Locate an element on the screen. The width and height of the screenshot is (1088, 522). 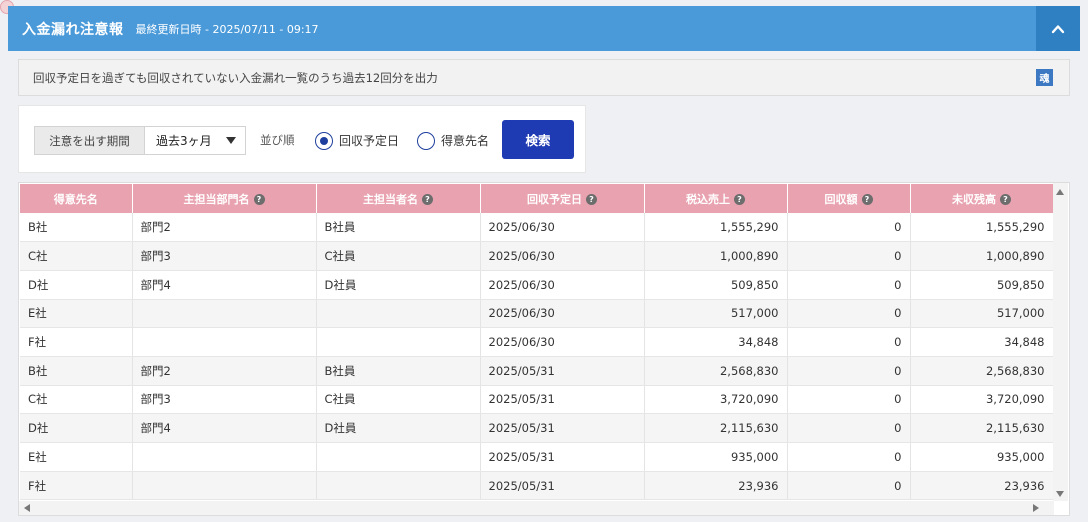
table-row: C社 部門3 C社員 2025/06/30 1,000,890 0 1,000,890 is located at coordinates (537, 256).